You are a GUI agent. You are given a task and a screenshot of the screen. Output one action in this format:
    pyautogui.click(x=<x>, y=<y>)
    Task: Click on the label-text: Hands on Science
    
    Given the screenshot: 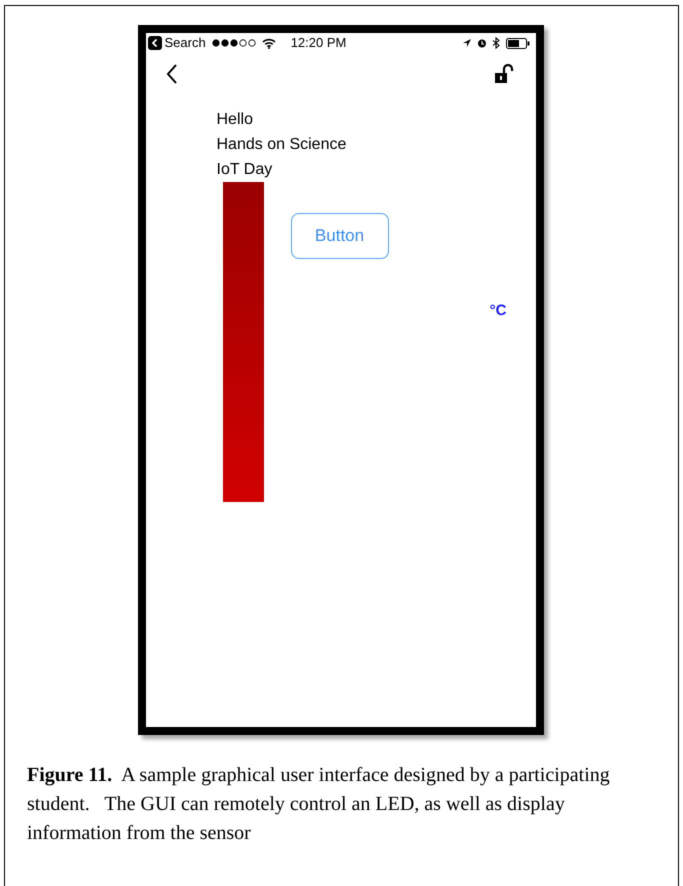 What is the action you would take?
    pyautogui.click(x=282, y=145)
    